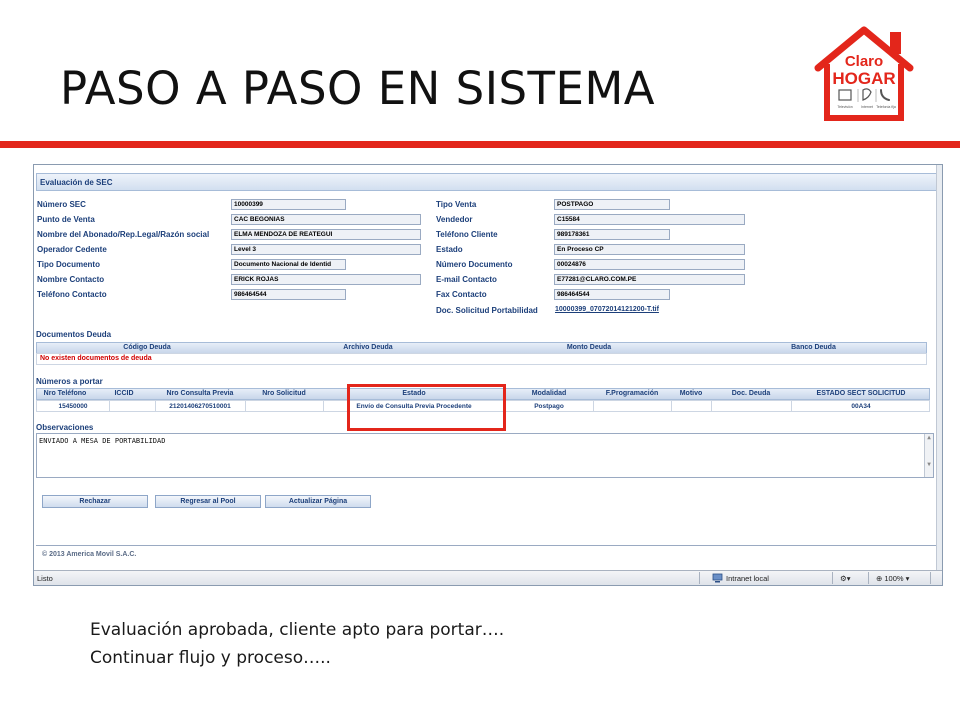 The image size is (960, 720). What do you see at coordinates (66, 219) in the screenshot?
I see `label-punto-venta: Punto de Venta` at bounding box center [66, 219].